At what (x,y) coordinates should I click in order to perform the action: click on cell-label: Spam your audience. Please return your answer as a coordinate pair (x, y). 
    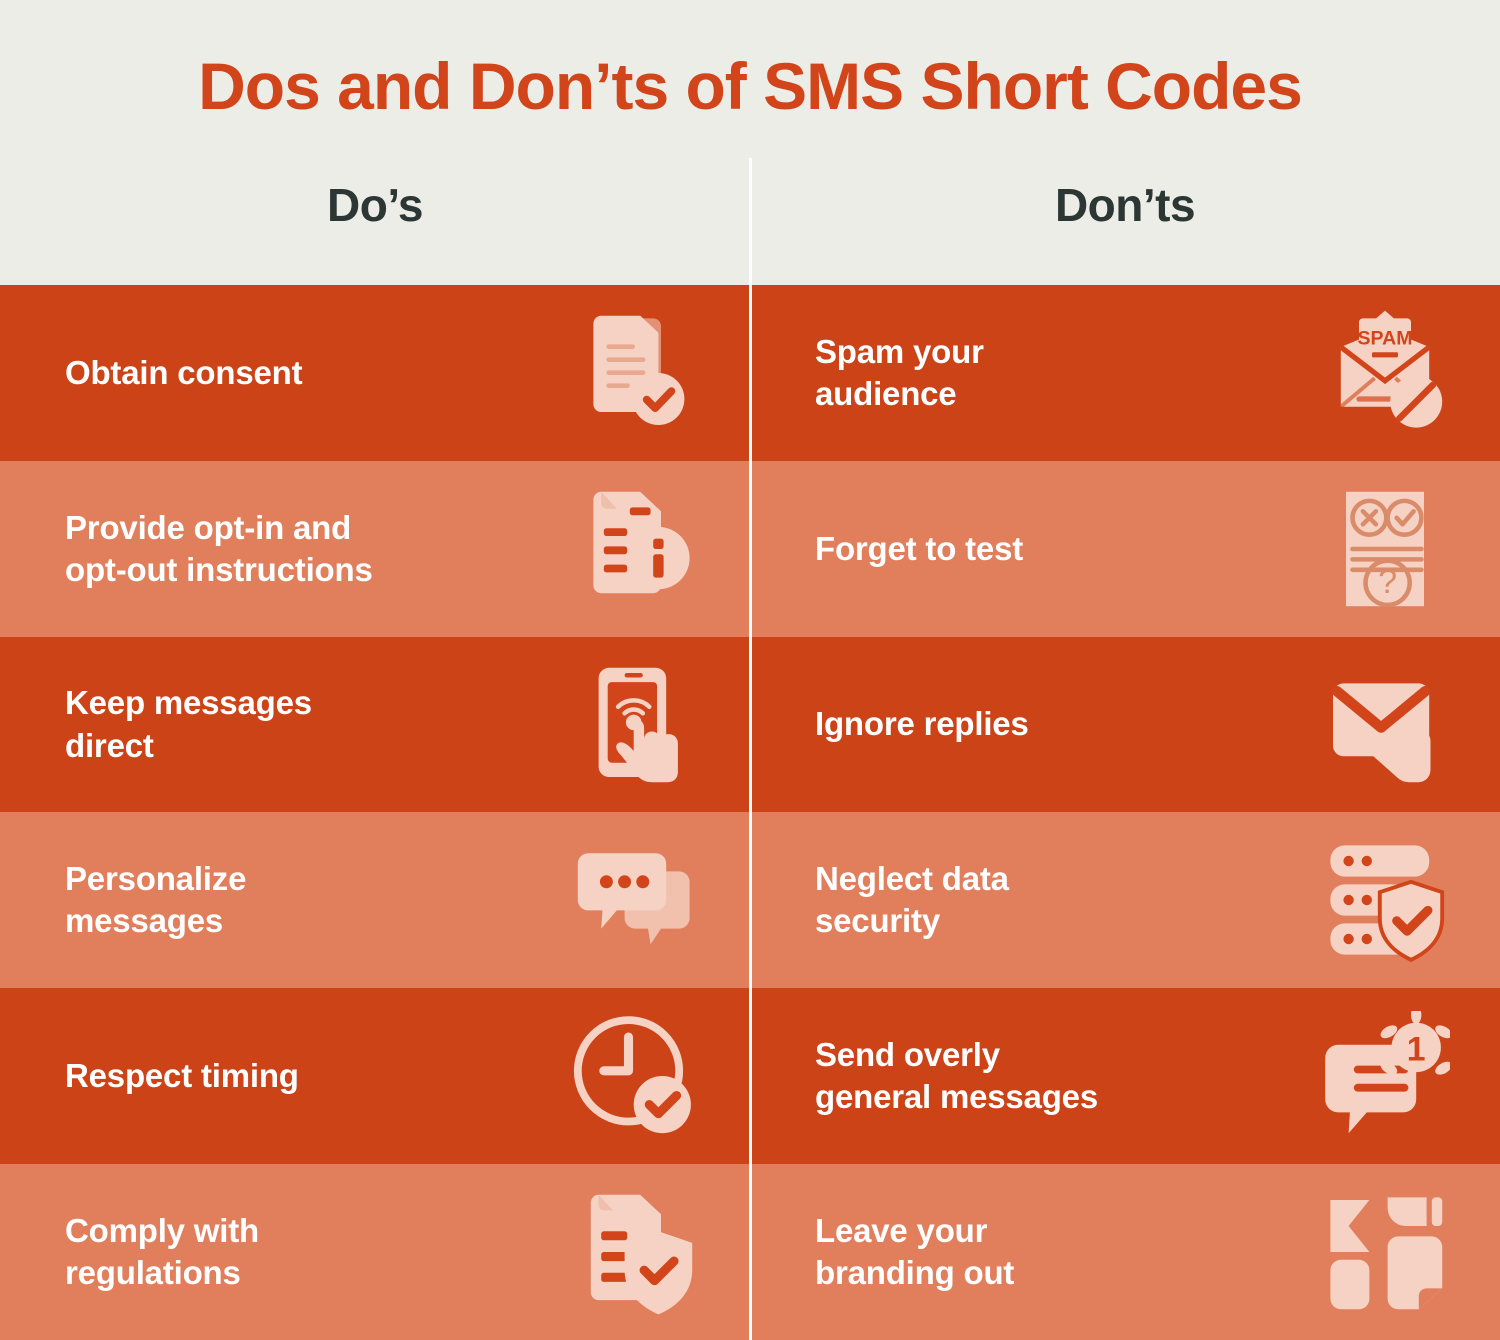
    Looking at the image, I should click on (899, 372).